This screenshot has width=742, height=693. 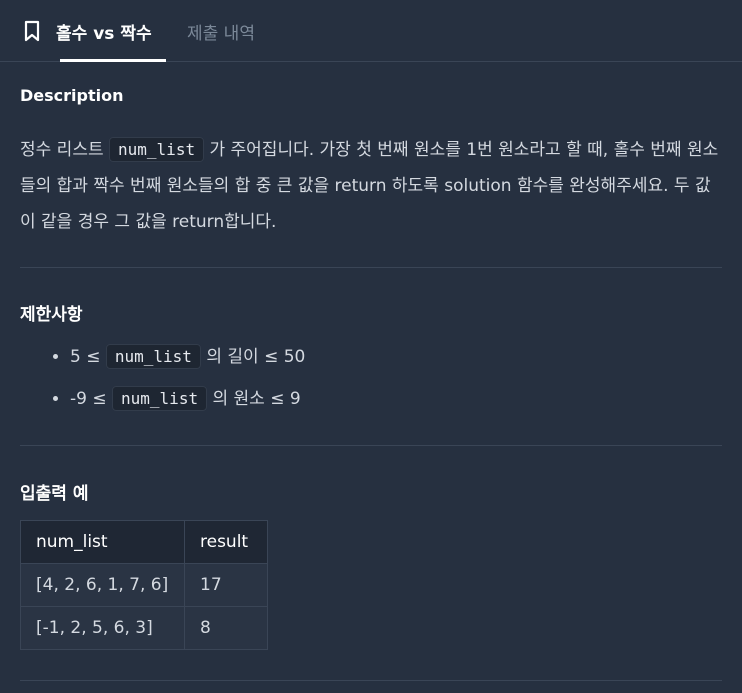 I want to click on description-heading: Description, so click(x=72, y=95).